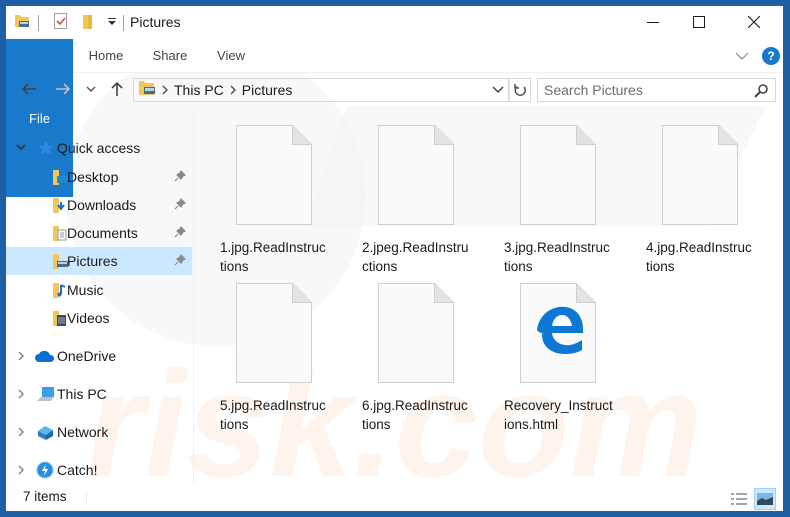  I want to click on file-item: 2.jpeg.ReadInstru ctions, so click(406, 190).